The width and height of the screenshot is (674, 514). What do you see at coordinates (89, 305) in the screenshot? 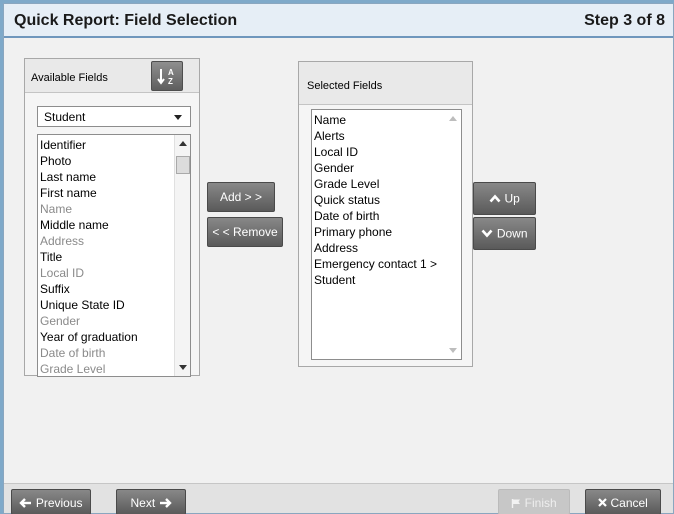
I see `available-field-item: Unique State ID` at bounding box center [89, 305].